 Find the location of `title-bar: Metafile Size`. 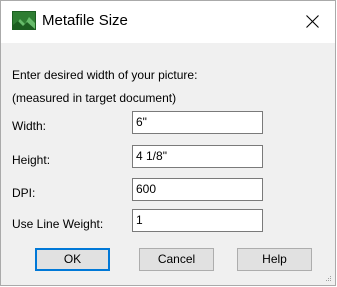

title-bar: Metafile Size is located at coordinates (168, 22).